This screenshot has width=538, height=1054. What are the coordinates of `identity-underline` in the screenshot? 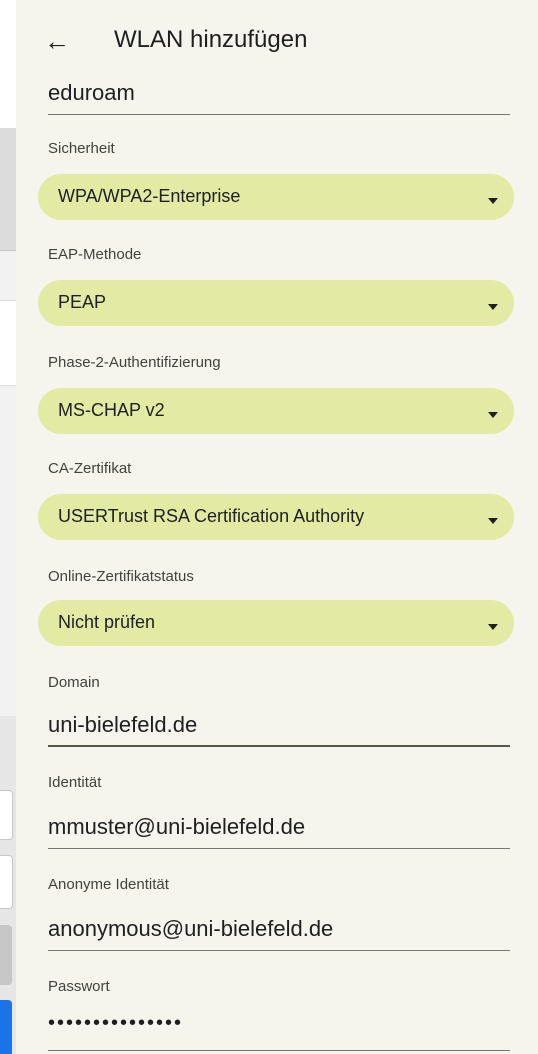 It's located at (279, 848).